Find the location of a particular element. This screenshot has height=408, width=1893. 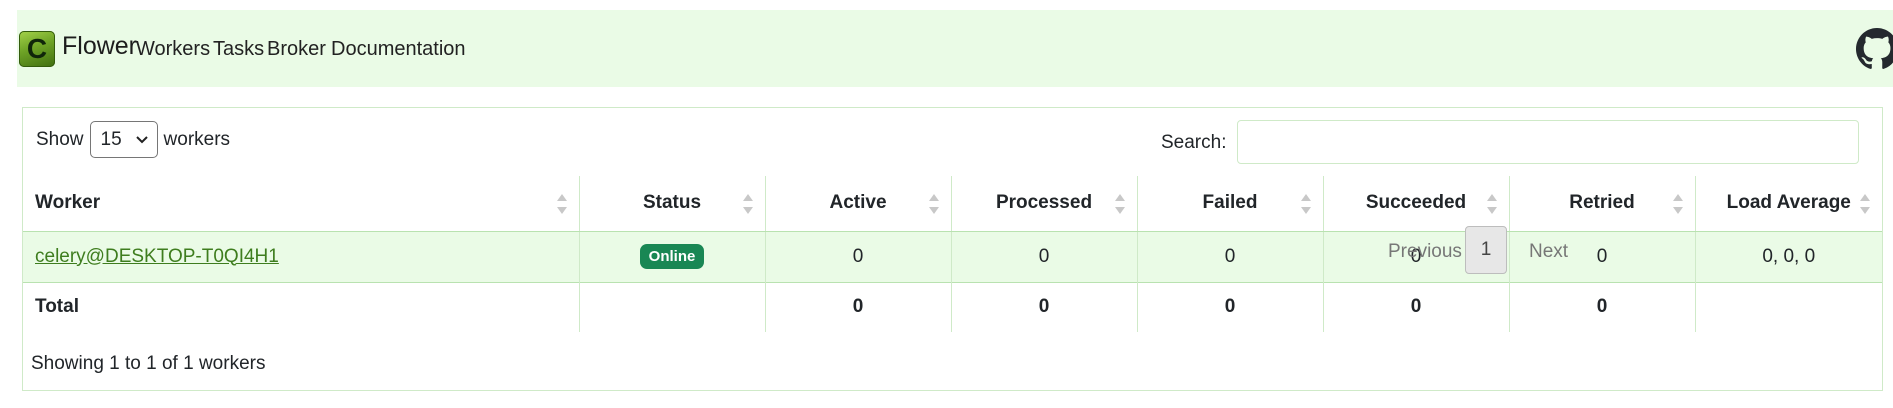

page-1-button: 1 is located at coordinates (1486, 250).